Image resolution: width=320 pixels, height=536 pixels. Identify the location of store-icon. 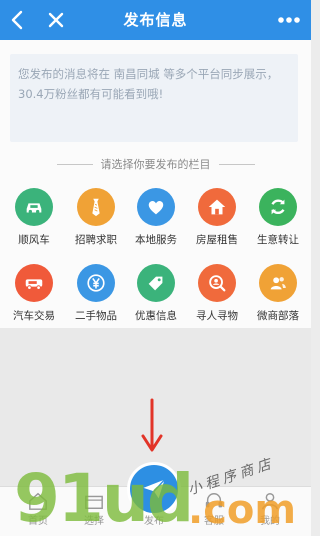
(94, 502).